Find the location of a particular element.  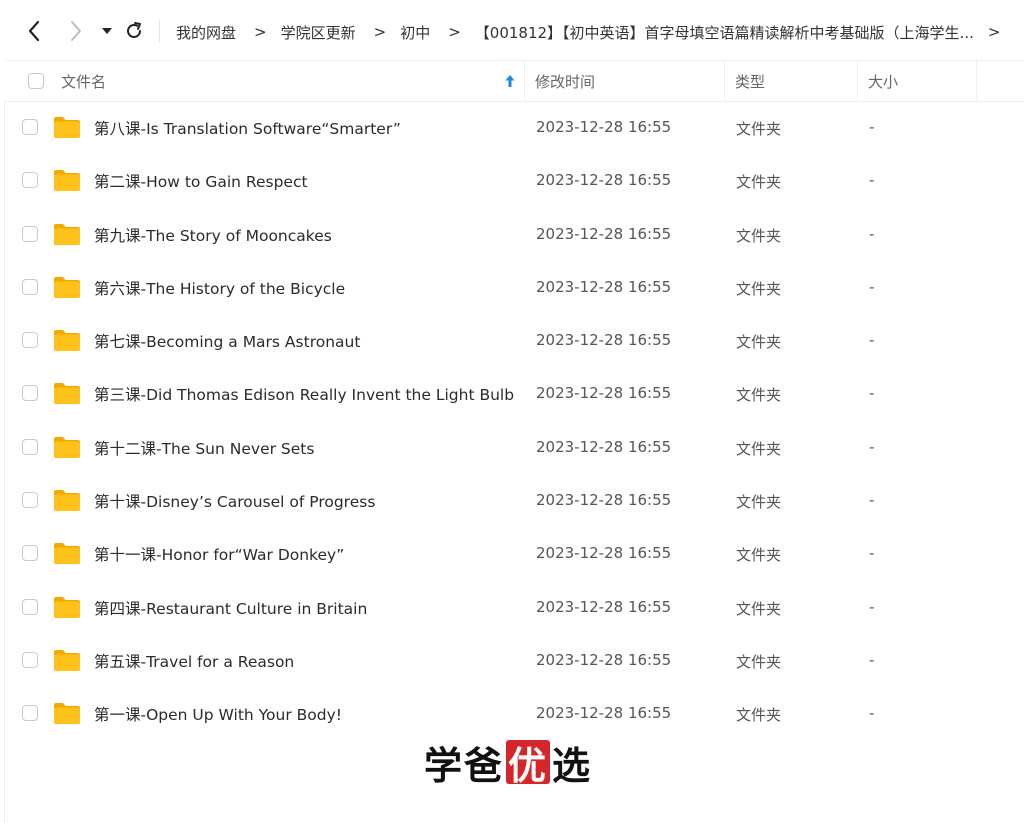

column-header-type: 类型 is located at coordinates (750, 81).